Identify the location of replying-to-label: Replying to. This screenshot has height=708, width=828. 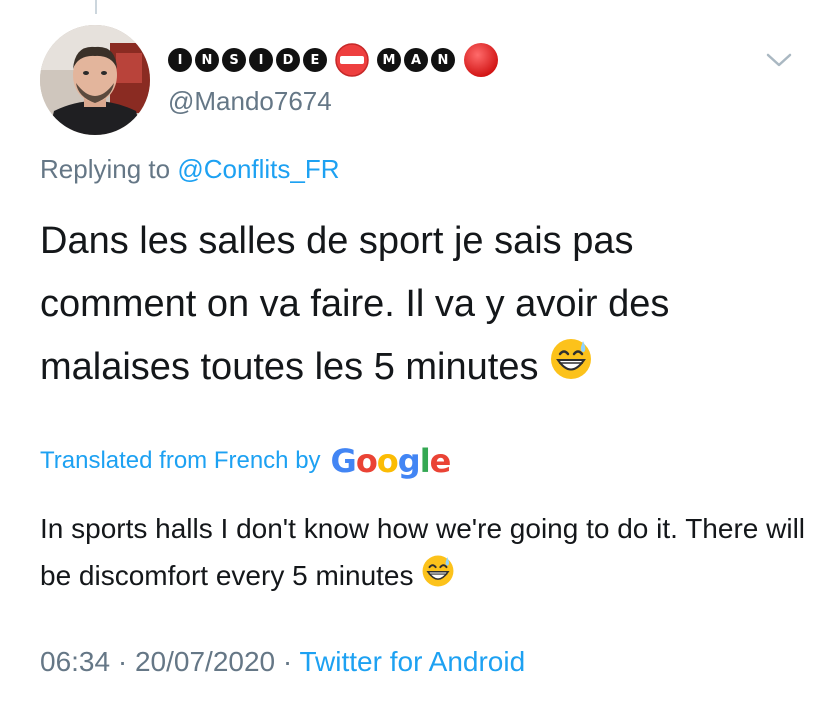
(109, 169).